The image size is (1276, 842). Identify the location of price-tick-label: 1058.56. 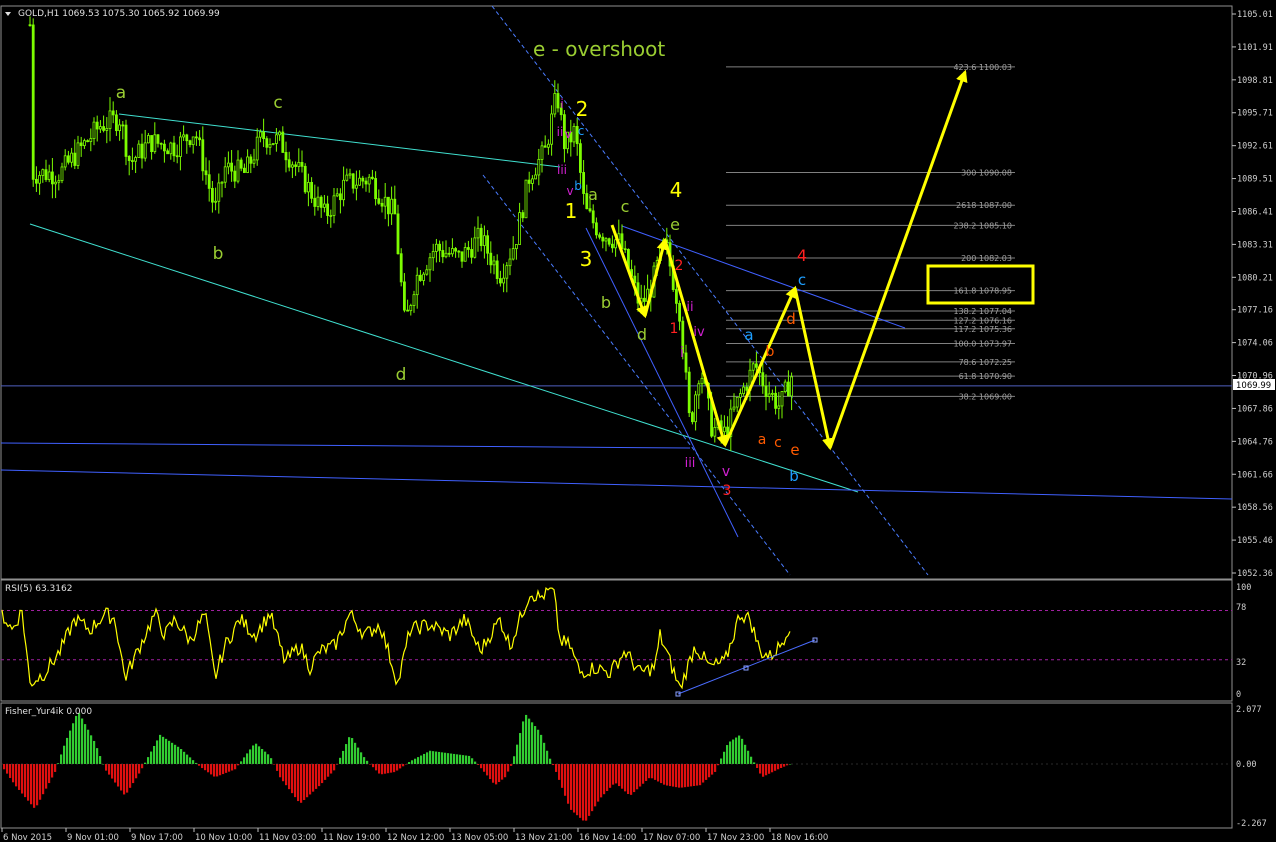
(1255, 508).